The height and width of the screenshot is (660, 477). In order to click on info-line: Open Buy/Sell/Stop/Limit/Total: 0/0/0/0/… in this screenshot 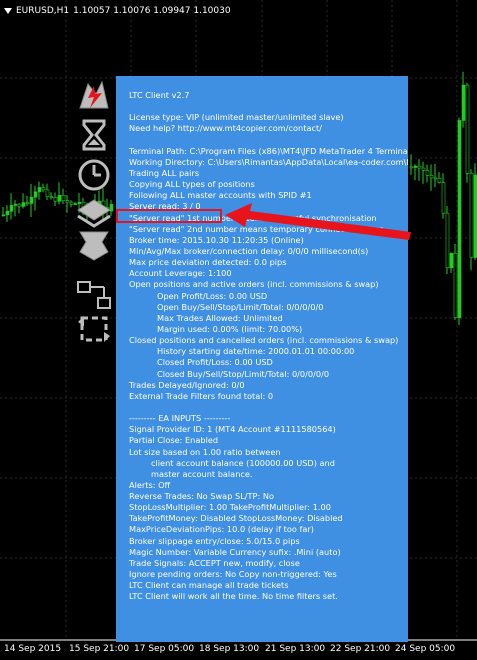, I will do `click(240, 306)`.